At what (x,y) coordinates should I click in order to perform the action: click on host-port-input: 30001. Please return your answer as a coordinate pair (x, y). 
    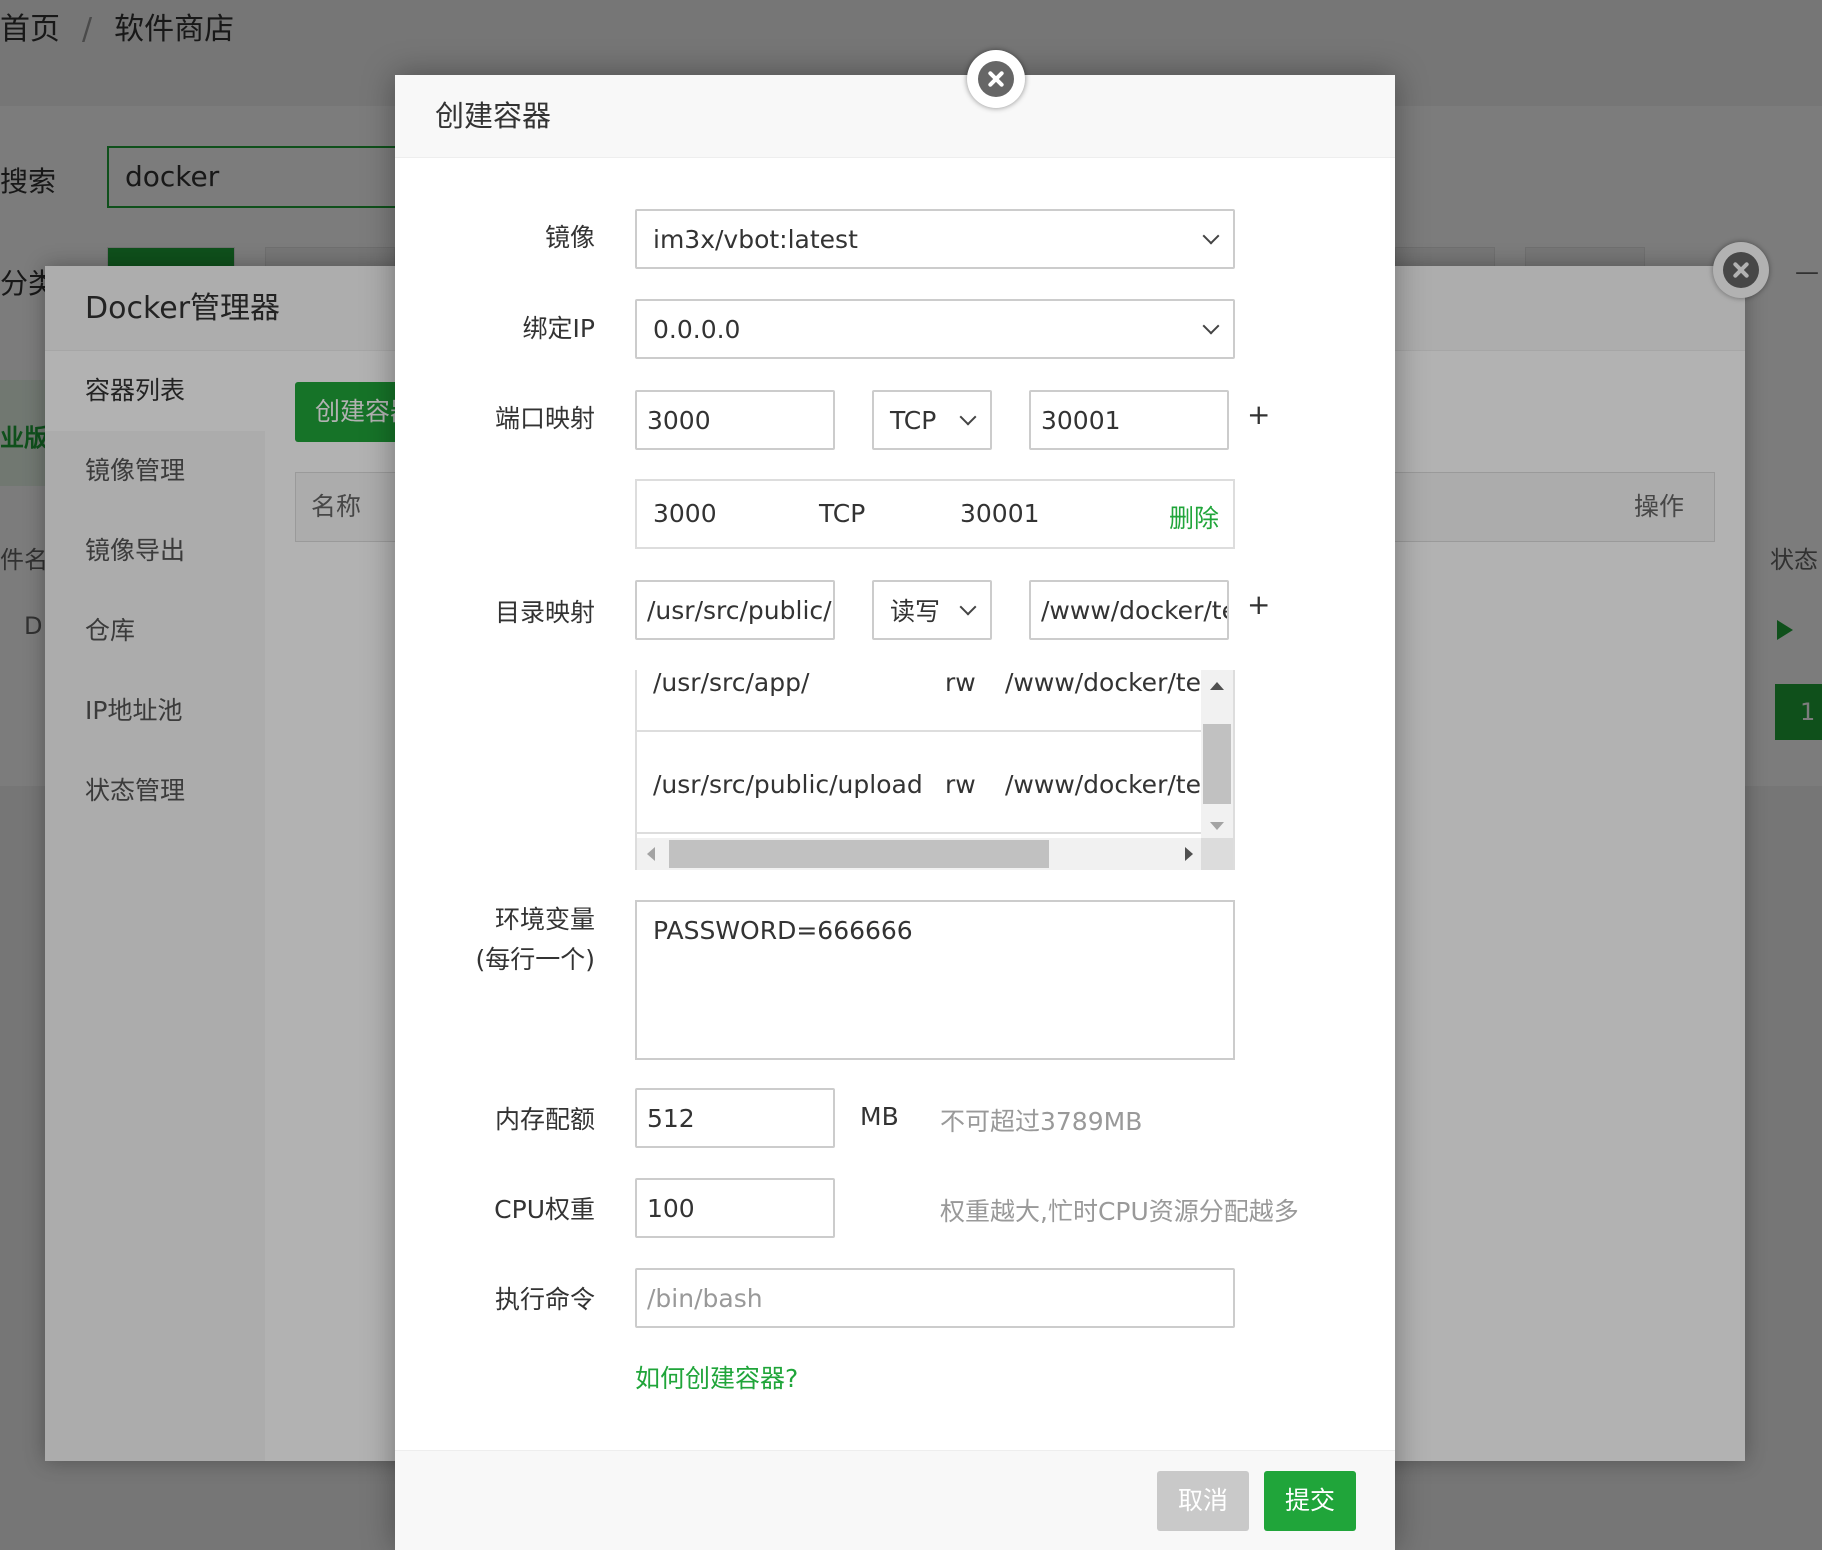
    Looking at the image, I should click on (1129, 420).